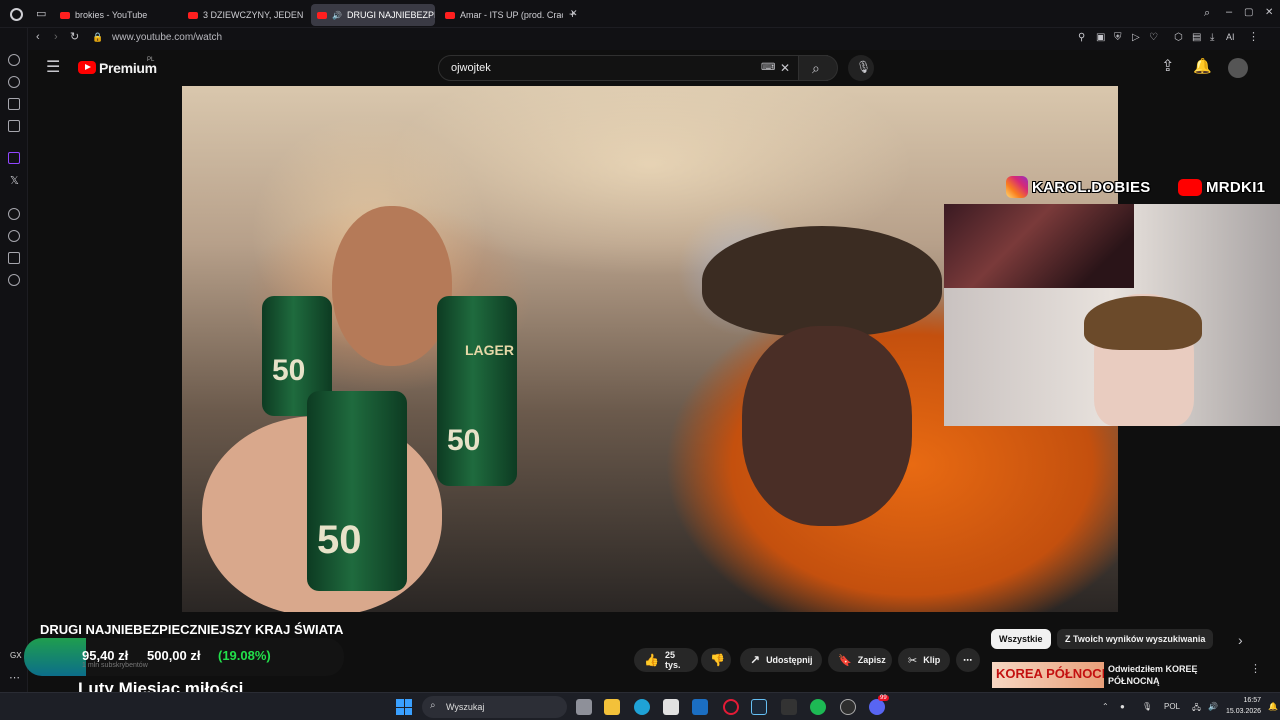 This screenshot has height=720, width=1280. Describe the element at coordinates (768, 68) in the screenshot. I see `keyboard-icon: ⌨` at that location.